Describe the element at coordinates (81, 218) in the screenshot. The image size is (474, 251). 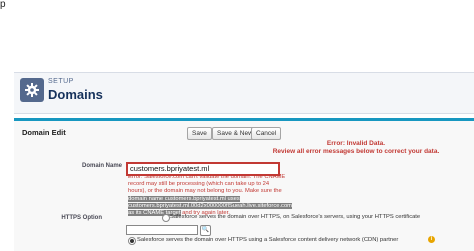
I see `https-option-label: HTTPS Option` at that location.